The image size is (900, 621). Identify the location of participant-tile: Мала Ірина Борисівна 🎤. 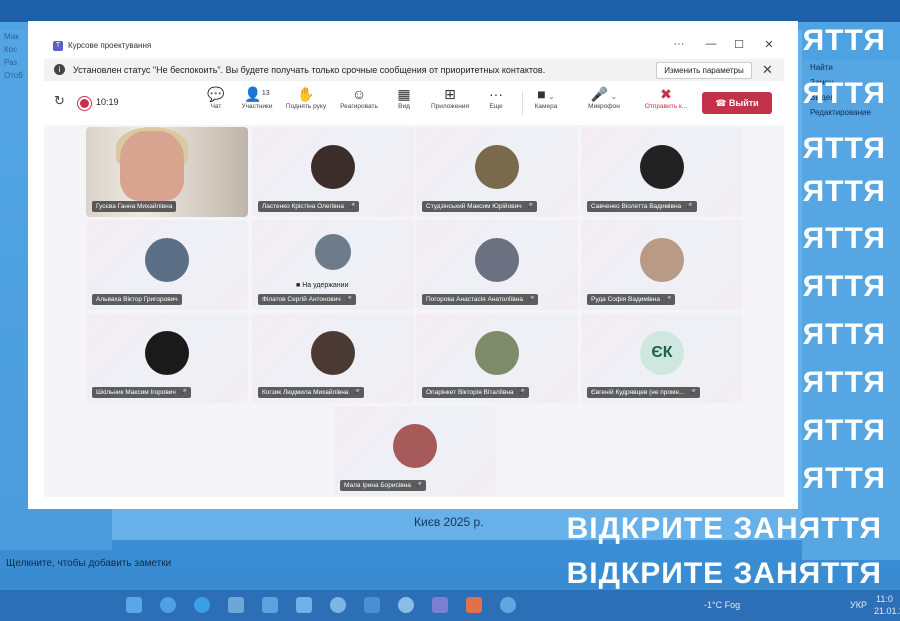
(415, 451).